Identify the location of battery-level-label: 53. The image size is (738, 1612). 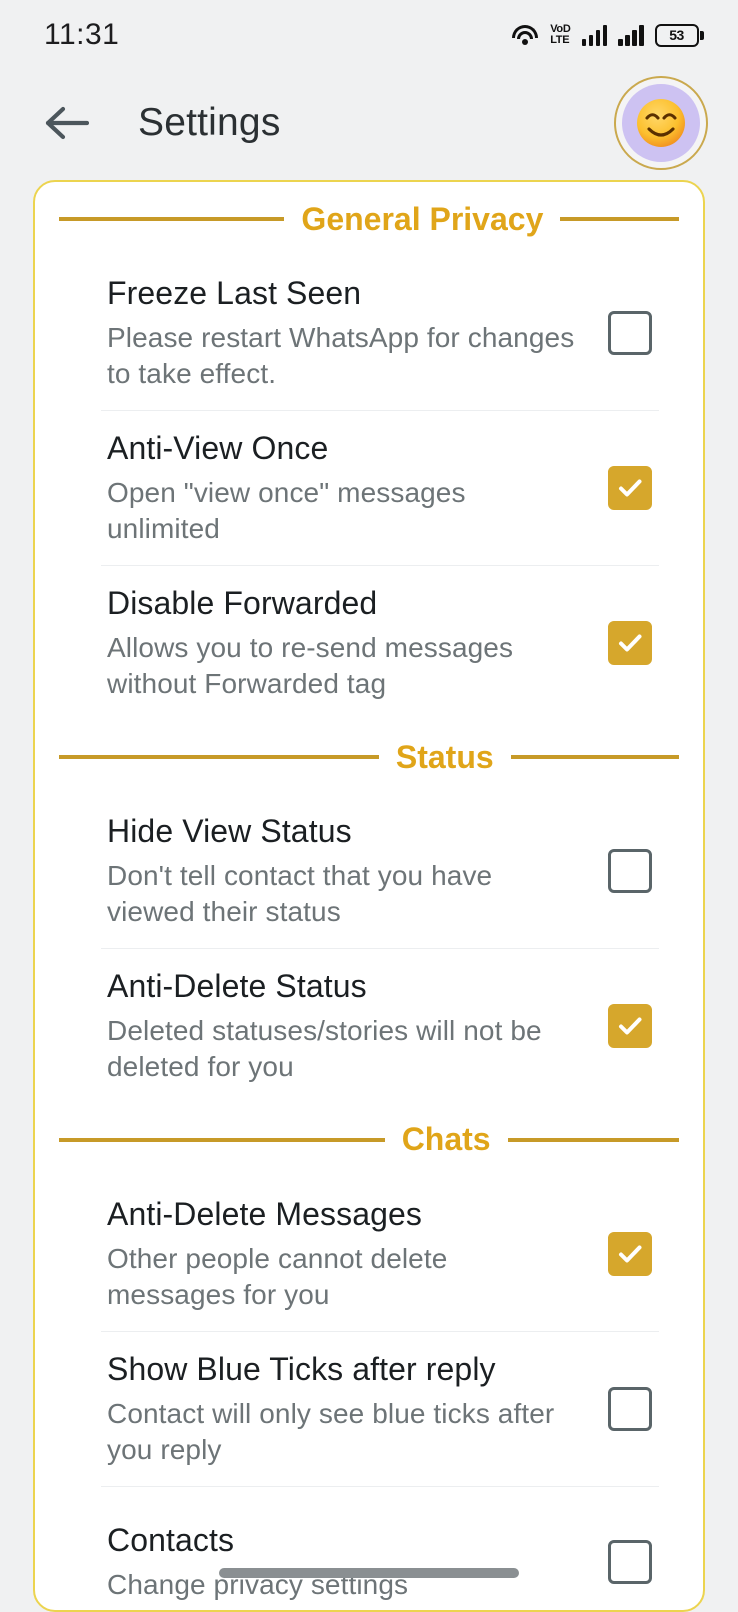
(676, 35).